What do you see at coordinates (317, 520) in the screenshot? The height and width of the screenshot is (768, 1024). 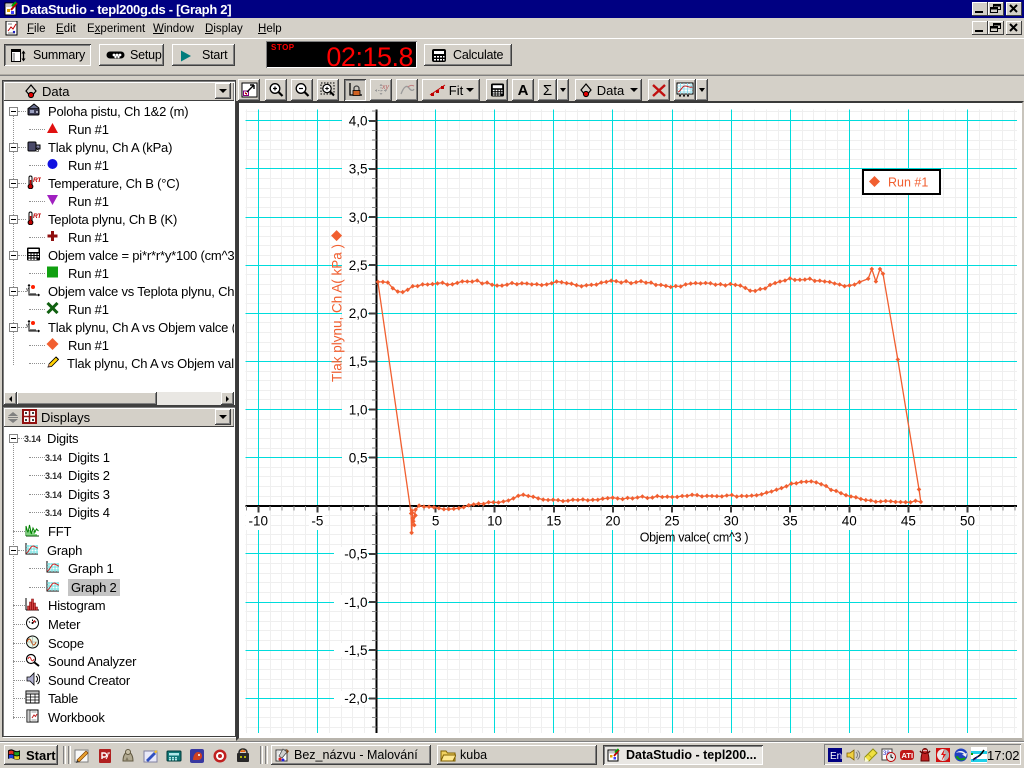 I see `svg-text: -5` at bounding box center [317, 520].